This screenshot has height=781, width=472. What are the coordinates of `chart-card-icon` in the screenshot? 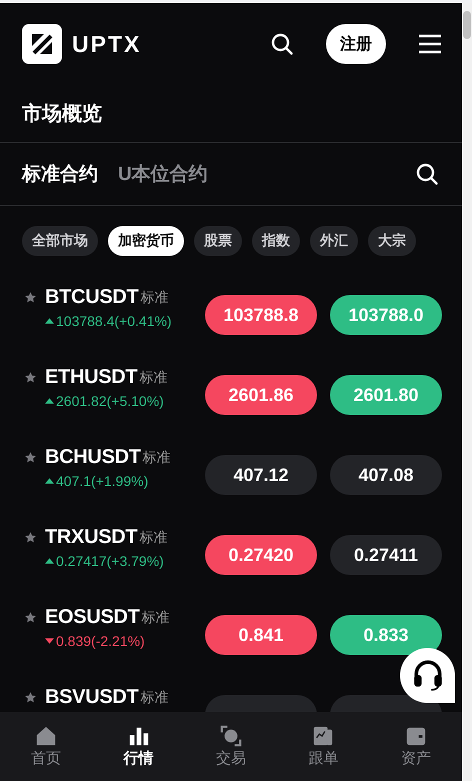 It's located at (323, 736).